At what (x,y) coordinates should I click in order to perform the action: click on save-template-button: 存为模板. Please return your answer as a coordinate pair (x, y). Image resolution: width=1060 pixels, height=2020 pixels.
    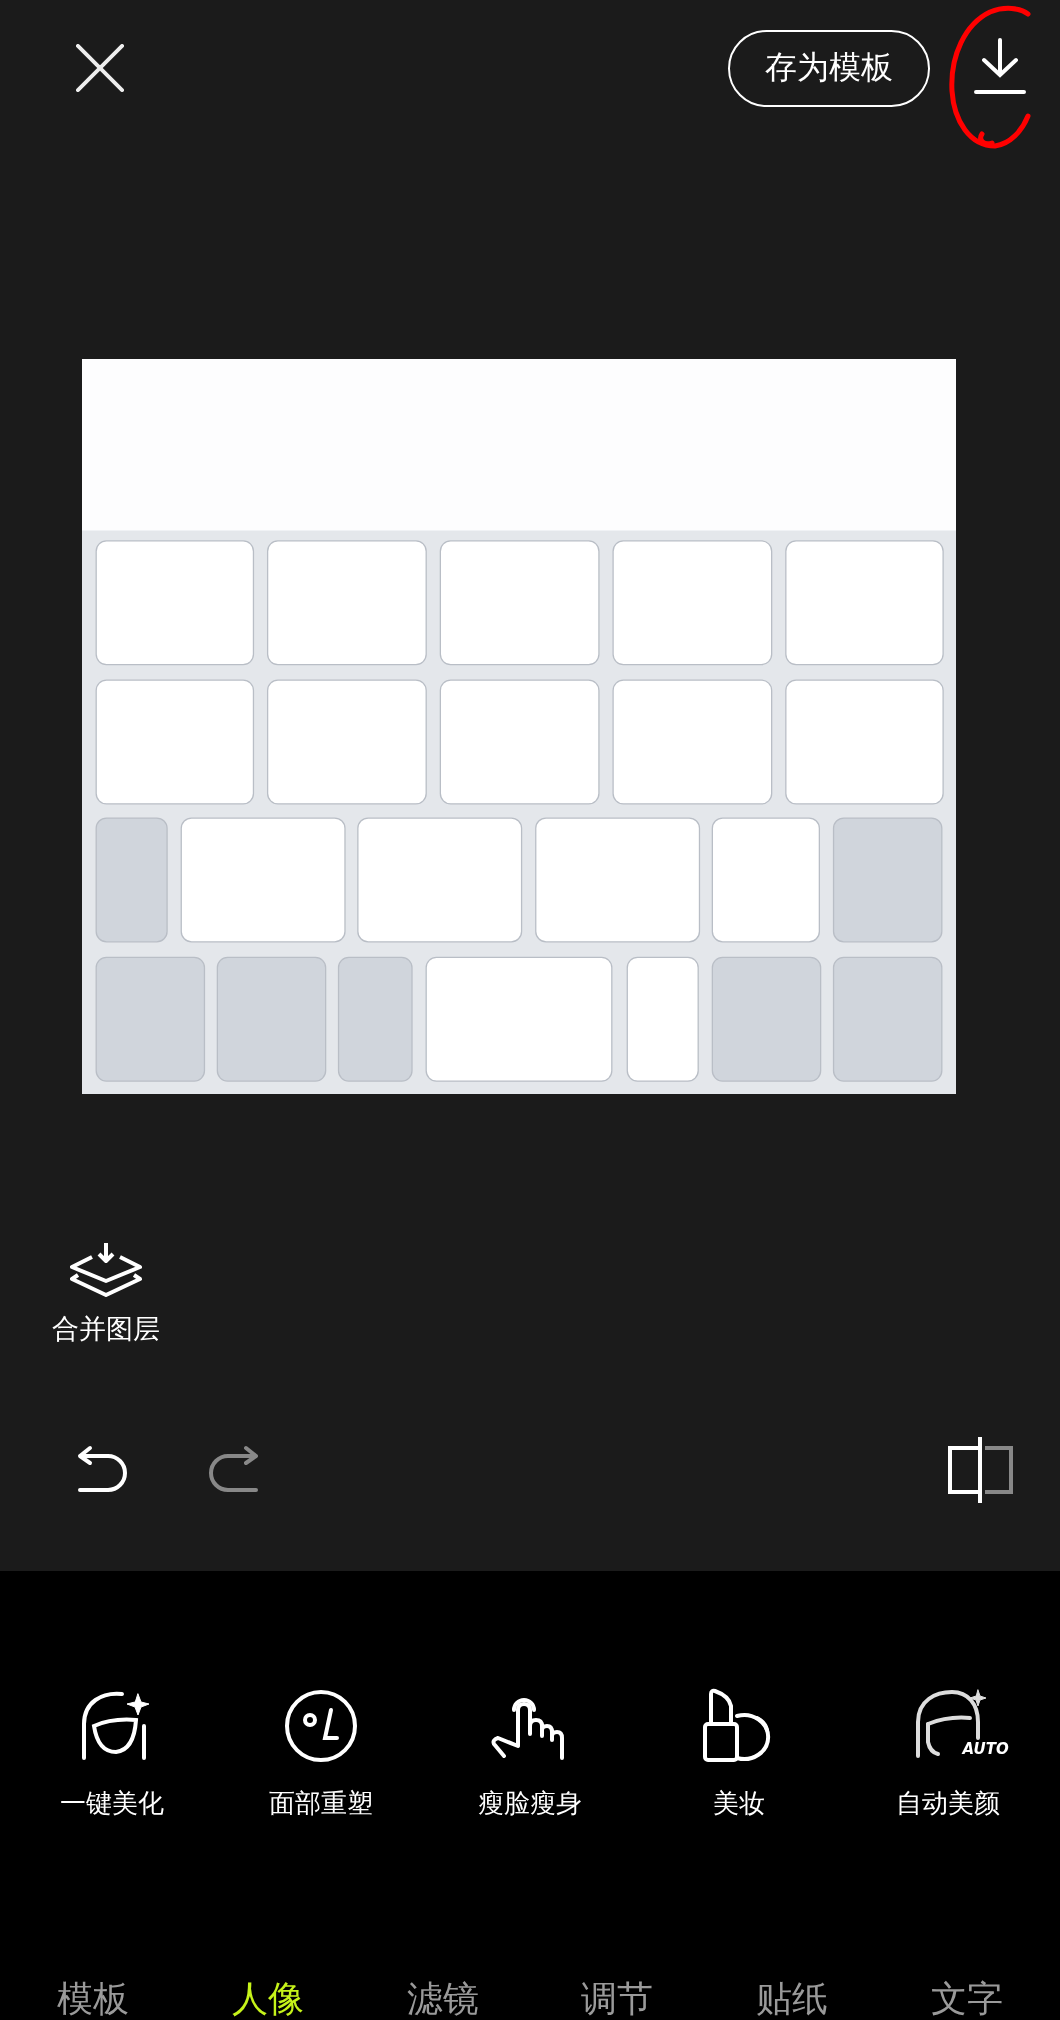
    Looking at the image, I should click on (829, 68).